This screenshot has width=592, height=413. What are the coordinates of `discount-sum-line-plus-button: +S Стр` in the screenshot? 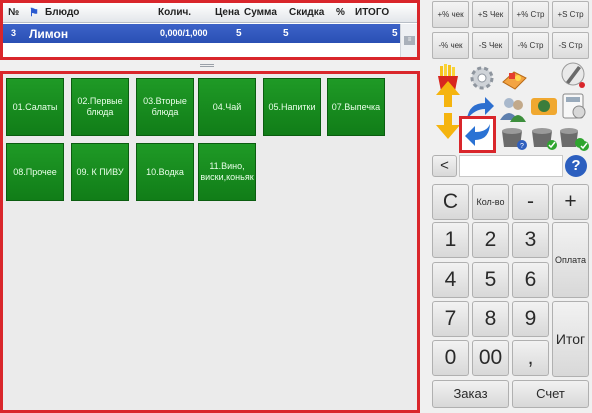 It's located at (570, 14).